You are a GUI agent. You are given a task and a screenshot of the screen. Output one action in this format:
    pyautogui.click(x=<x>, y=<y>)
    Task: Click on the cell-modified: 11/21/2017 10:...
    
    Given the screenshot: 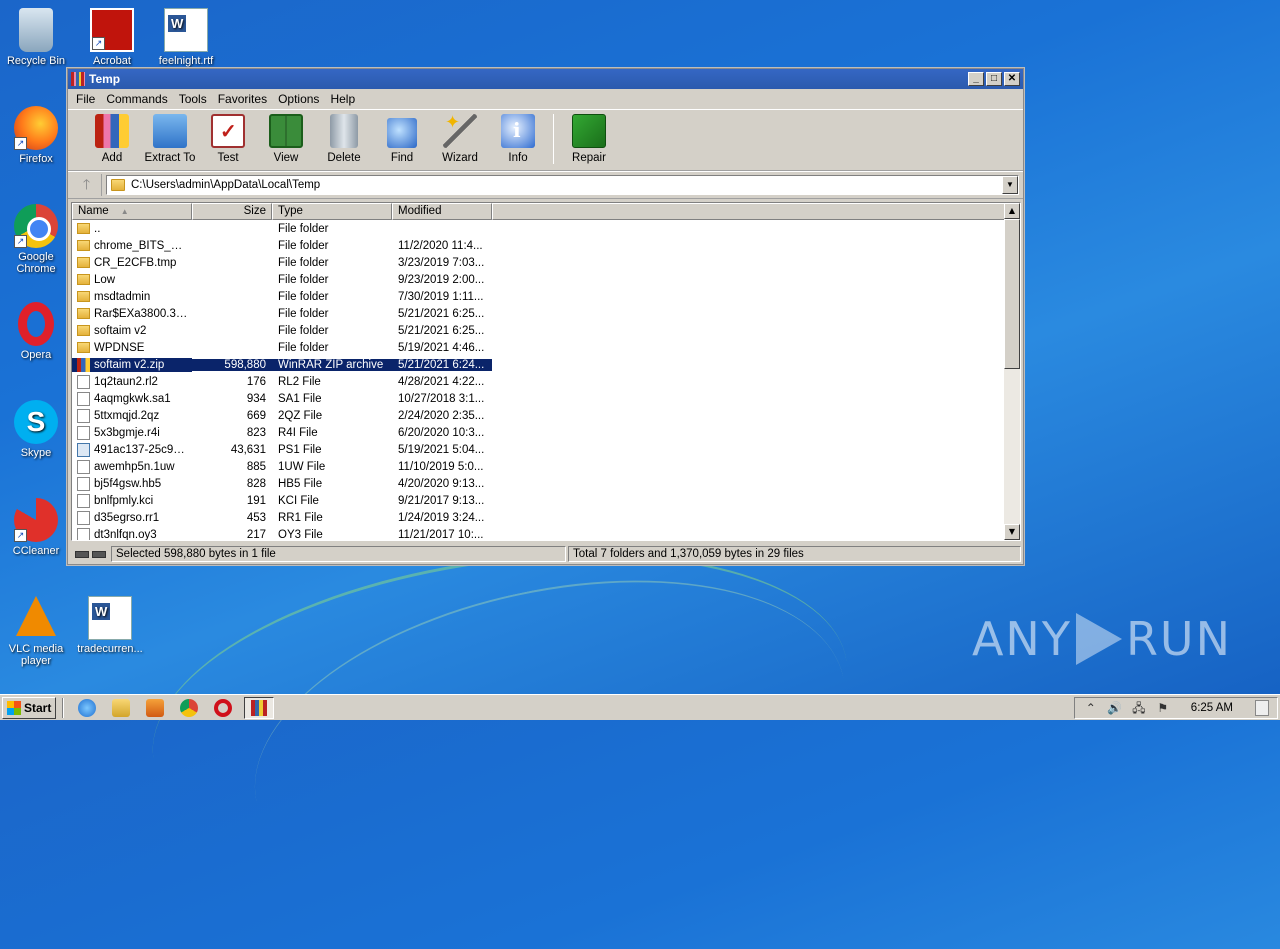 What is the action you would take?
    pyautogui.click(x=441, y=534)
    